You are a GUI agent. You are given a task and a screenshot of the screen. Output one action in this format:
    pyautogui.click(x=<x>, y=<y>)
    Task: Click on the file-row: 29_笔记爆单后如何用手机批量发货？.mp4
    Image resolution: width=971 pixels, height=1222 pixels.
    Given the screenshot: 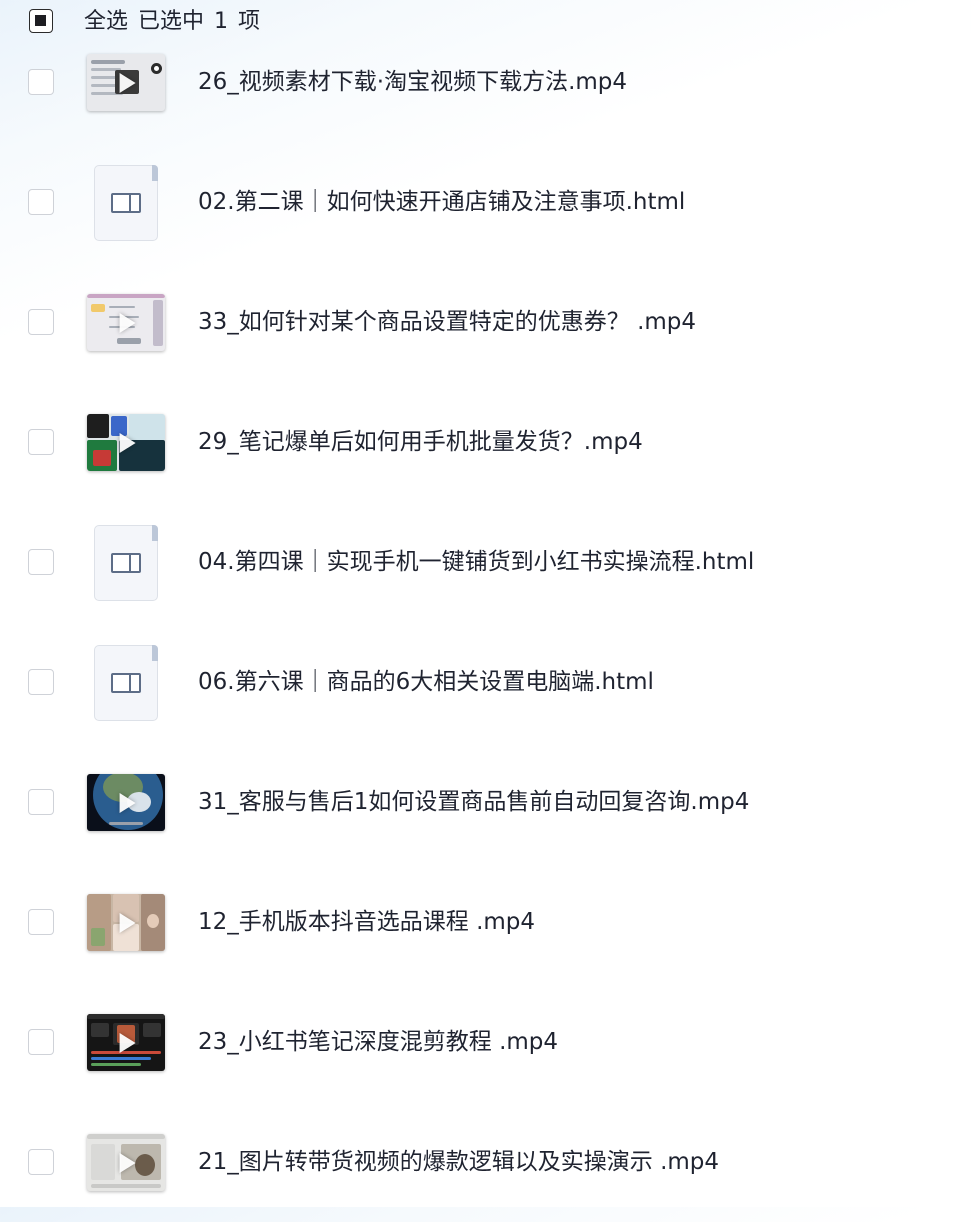 What is the action you would take?
    pyautogui.click(x=485, y=442)
    